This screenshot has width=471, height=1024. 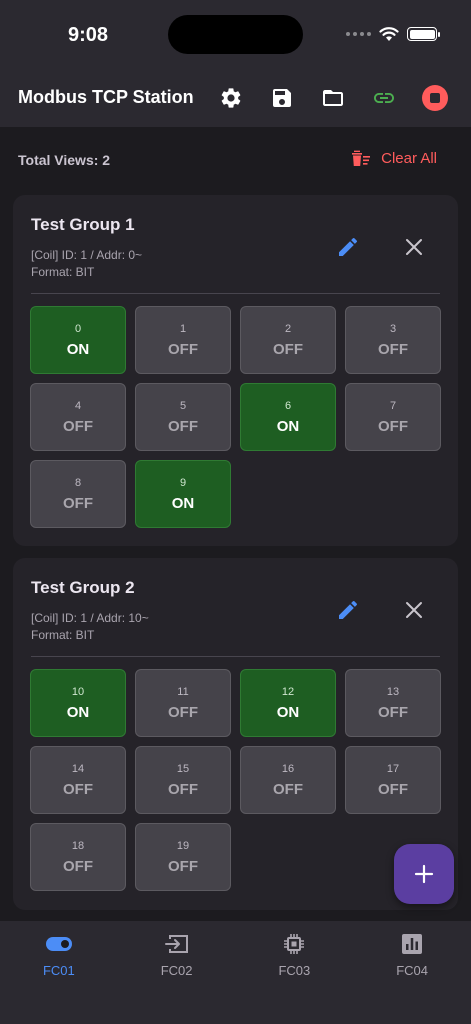 I want to click on coil-cell: 13 OFF, so click(x=393, y=703).